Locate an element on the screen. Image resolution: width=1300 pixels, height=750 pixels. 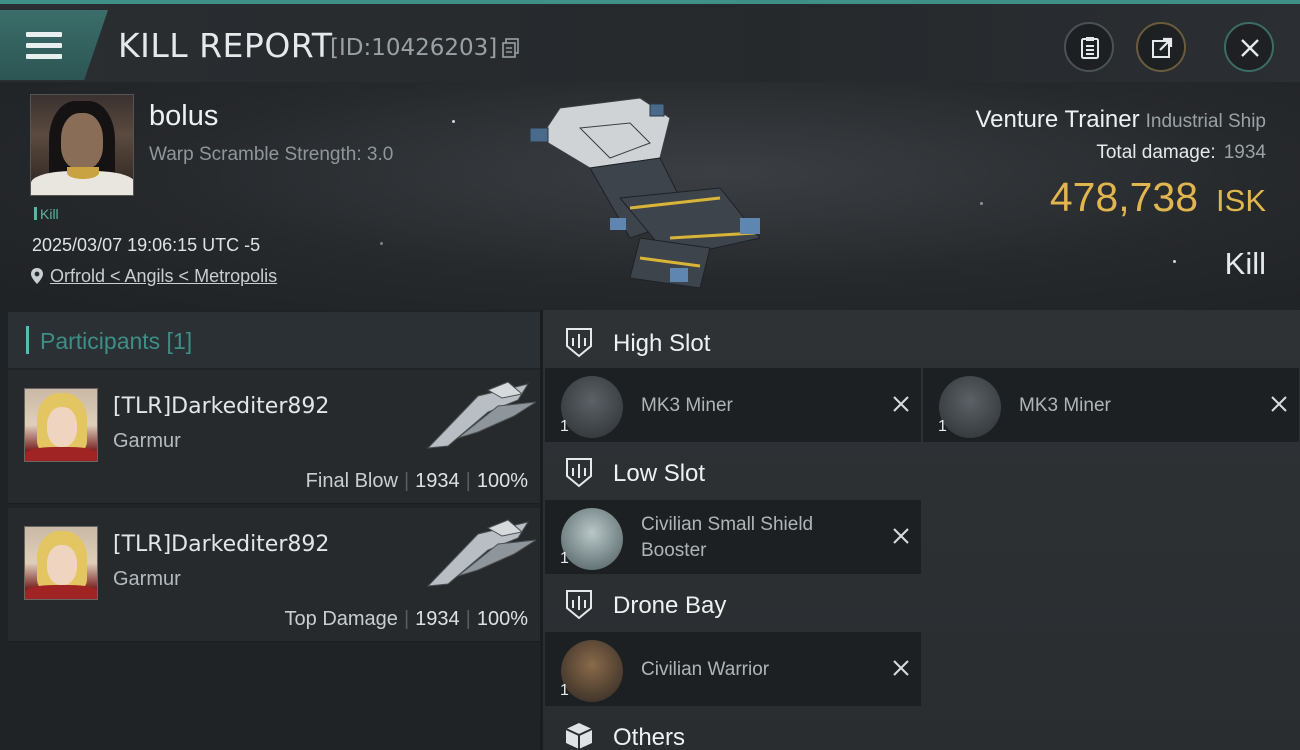
report-button is located at coordinates (1089, 47).